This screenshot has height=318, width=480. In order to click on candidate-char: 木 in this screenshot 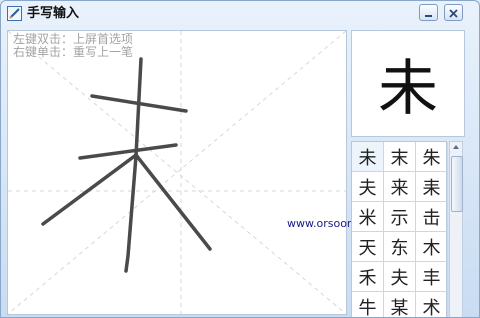, I will do `click(432, 247)`.